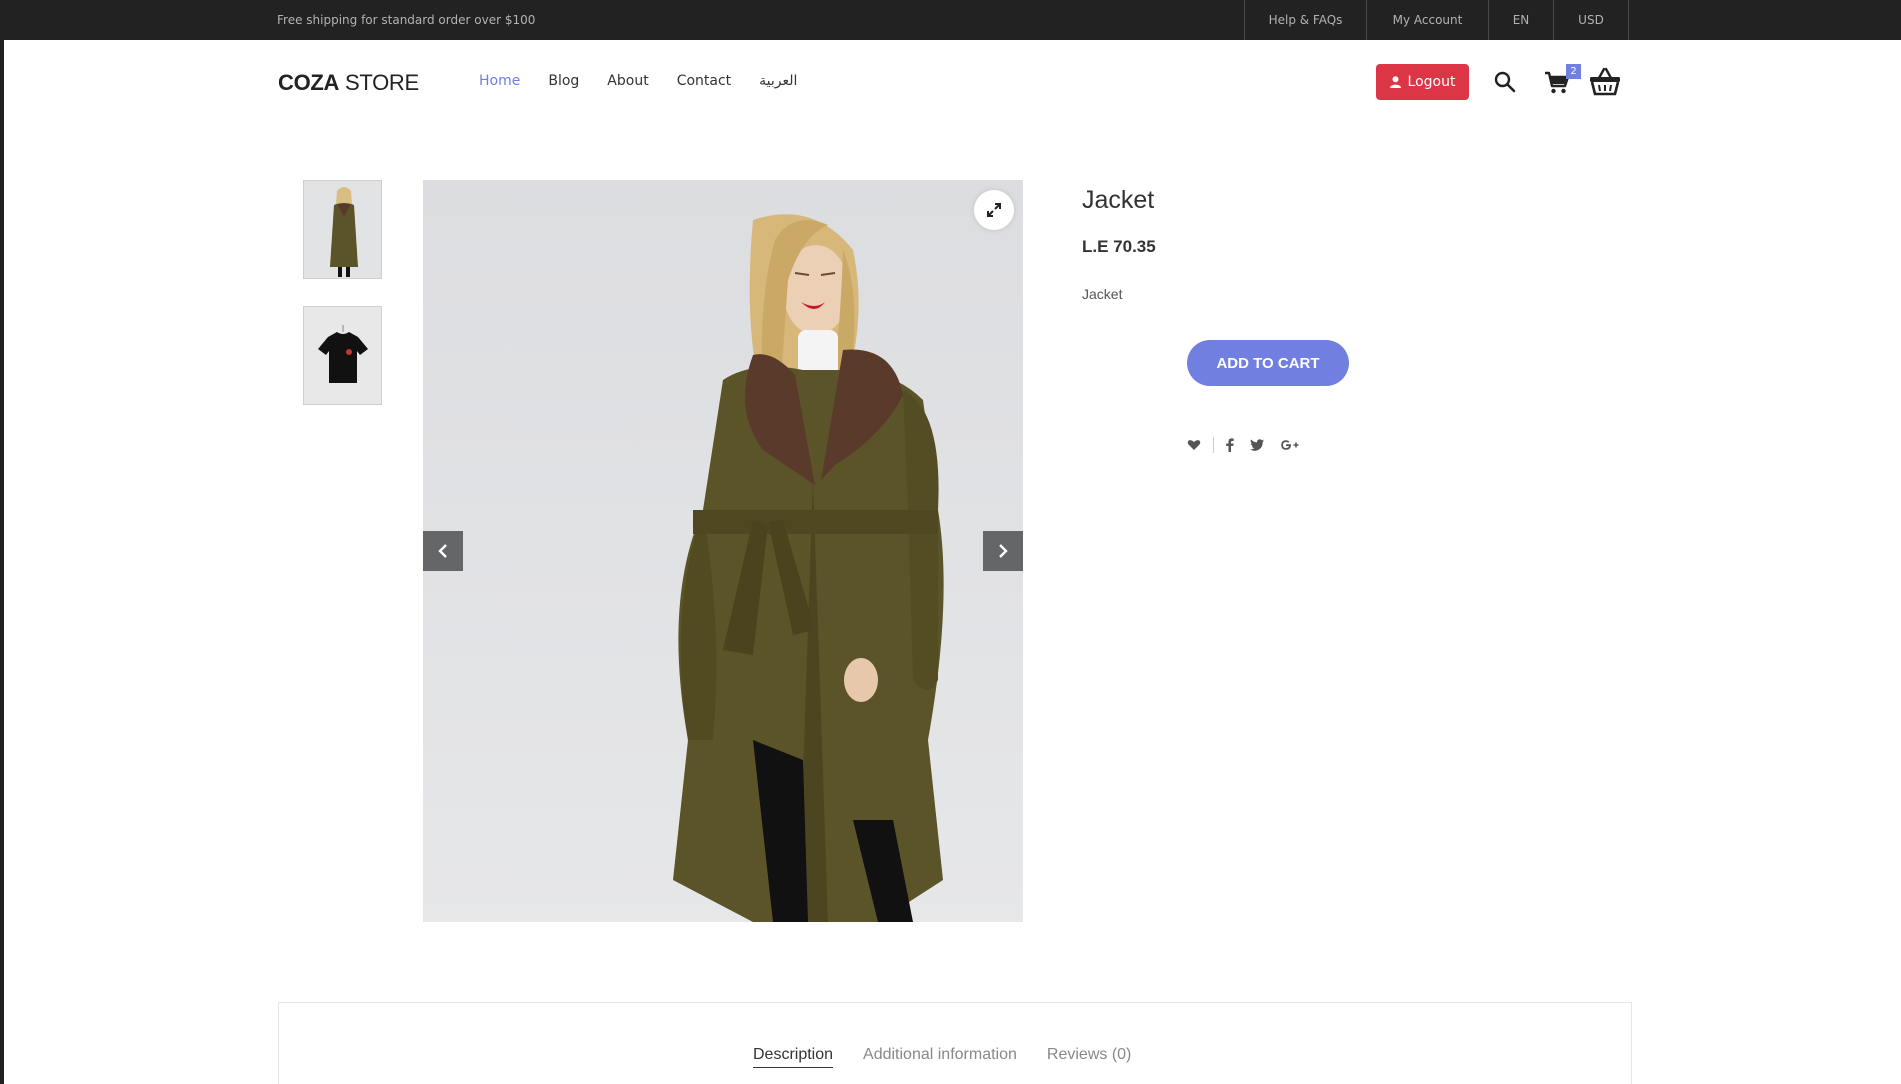 Image resolution: width=1901 pixels, height=1084 pixels. Describe the element at coordinates (1431, 82) in the screenshot. I see `logout-label: Logout` at that location.